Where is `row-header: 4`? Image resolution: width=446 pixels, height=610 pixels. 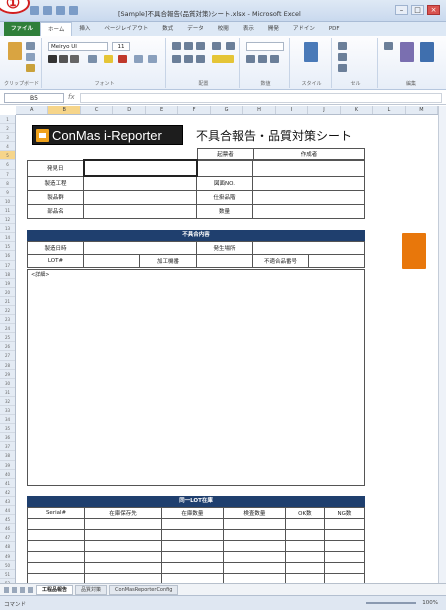 row-header: 4 is located at coordinates (7, 147).